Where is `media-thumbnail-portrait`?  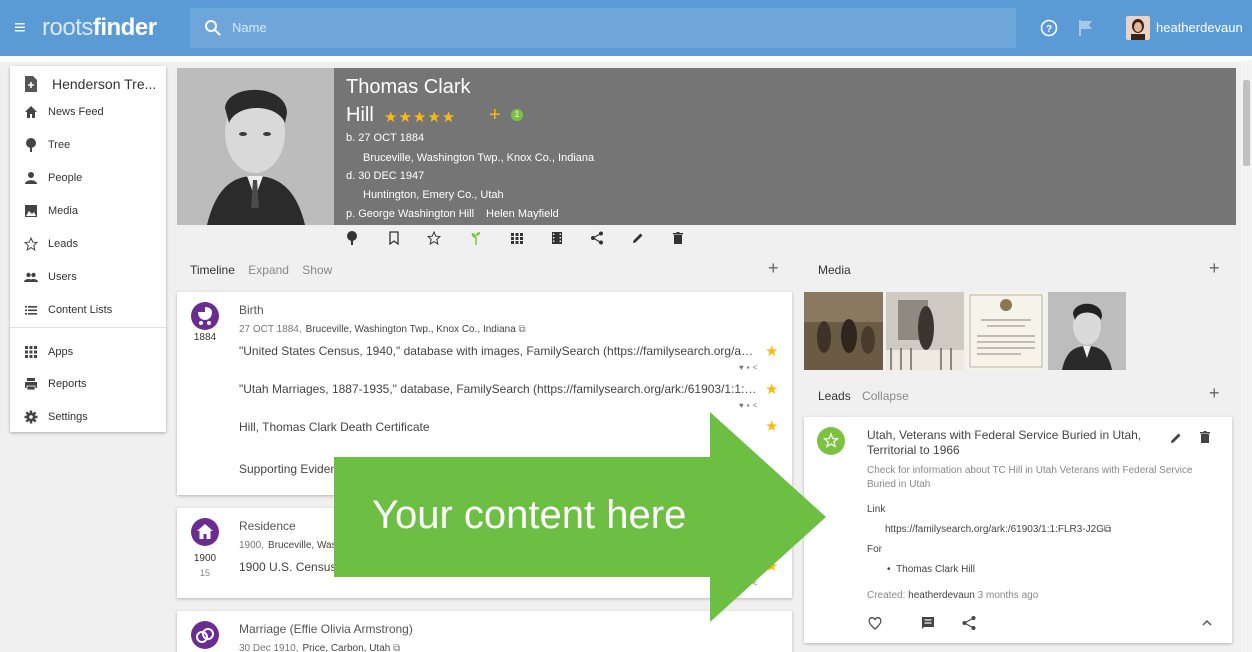
media-thumbnail-portrait is located at coordinates (1087, 331).